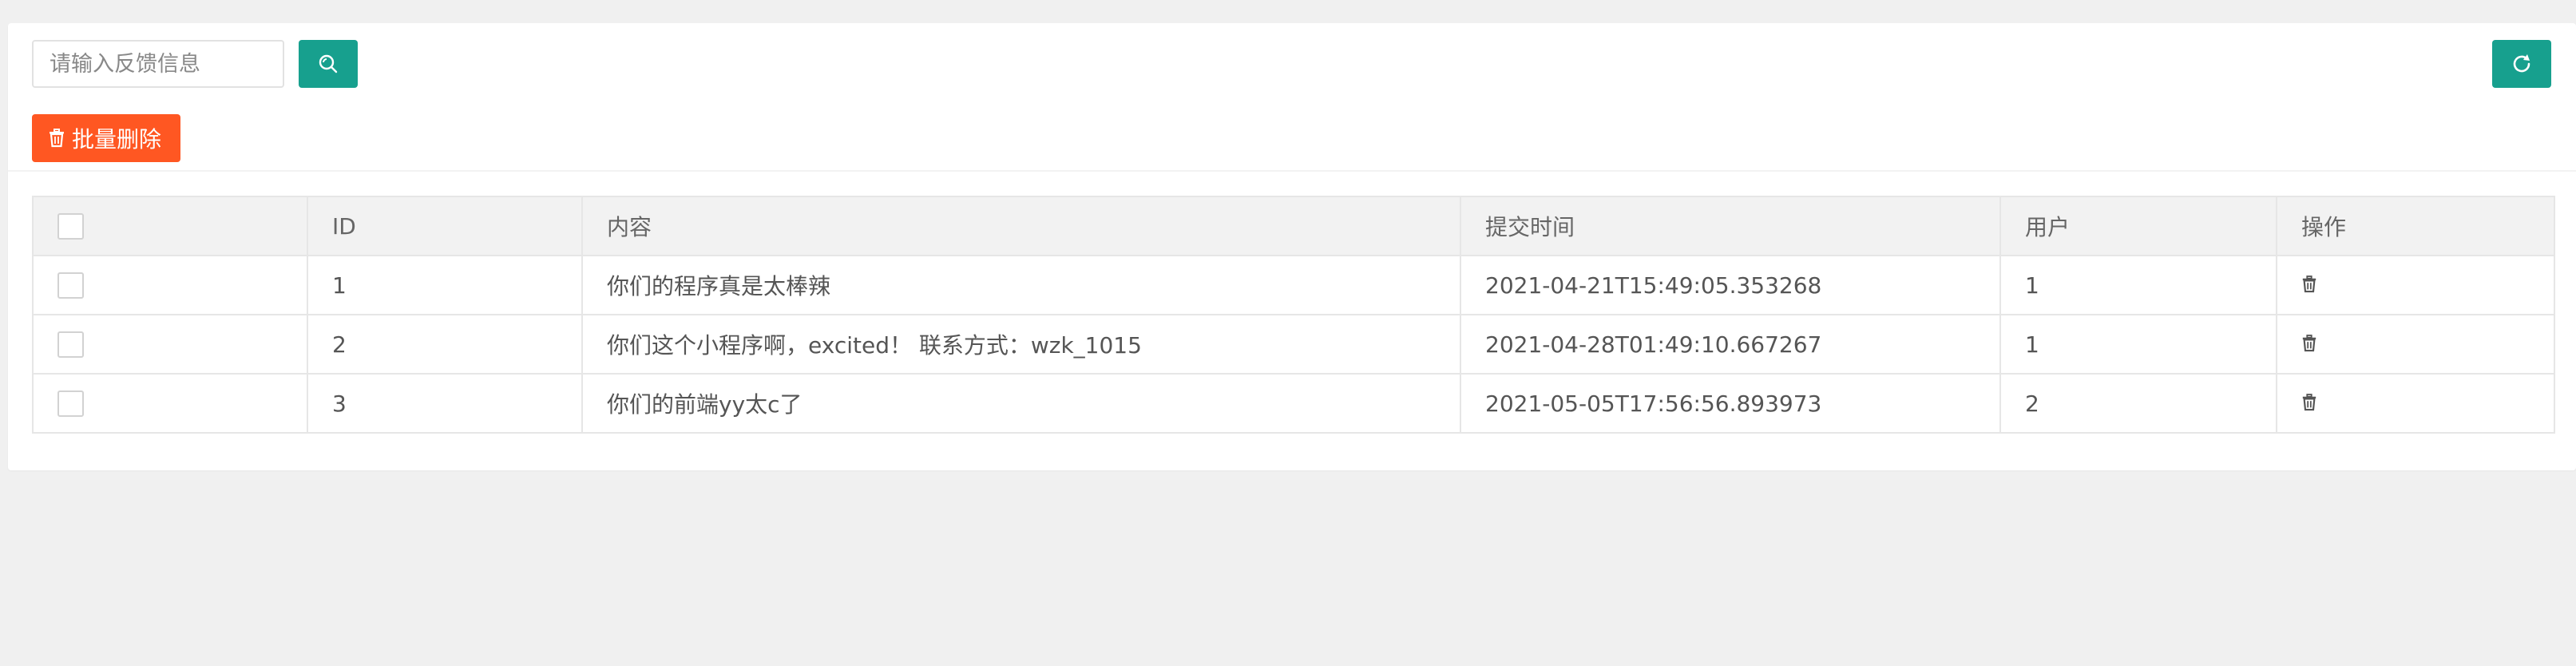 This screenshot has width=2576, height=666. I want to click on refresh-button, so click(2521, 64).